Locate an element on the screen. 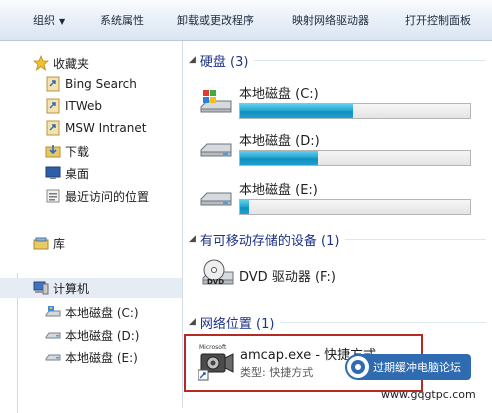  group-header-network: ◢ 网络位置 (1) is located at coordinates (337, 322).